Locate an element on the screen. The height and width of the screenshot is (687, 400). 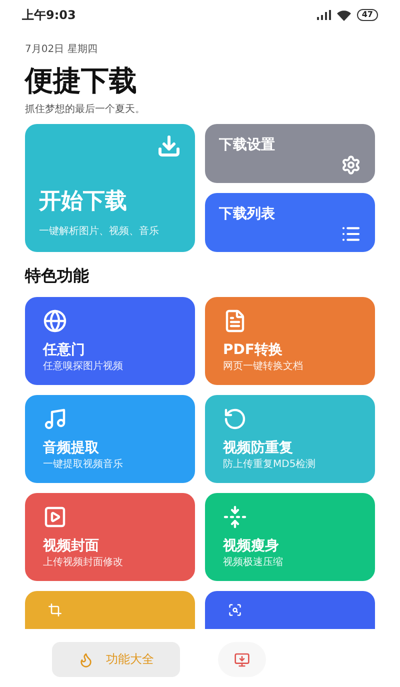
page-title: 便捷下载 is located at coordinates (81, 81).